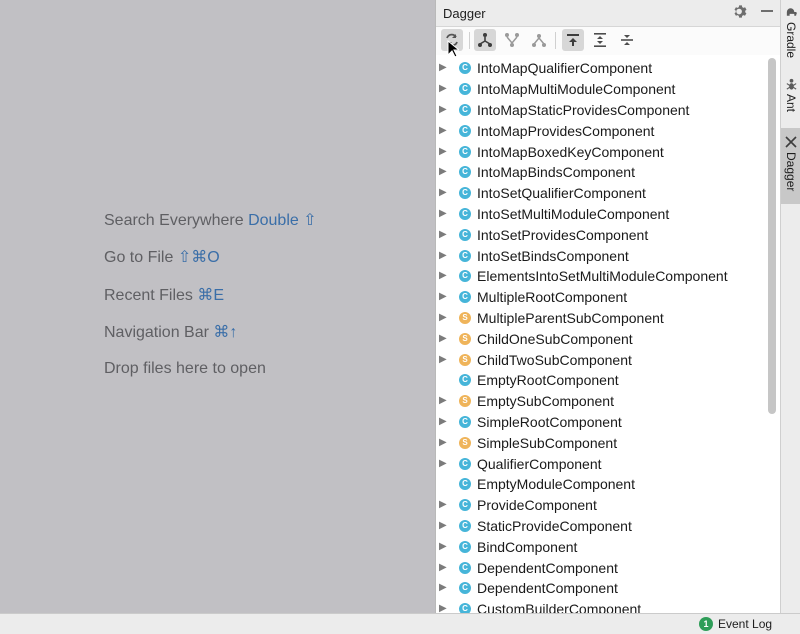 The image size is (800, 634). I want to click on event-count-badge: 1, so click(706, 624).